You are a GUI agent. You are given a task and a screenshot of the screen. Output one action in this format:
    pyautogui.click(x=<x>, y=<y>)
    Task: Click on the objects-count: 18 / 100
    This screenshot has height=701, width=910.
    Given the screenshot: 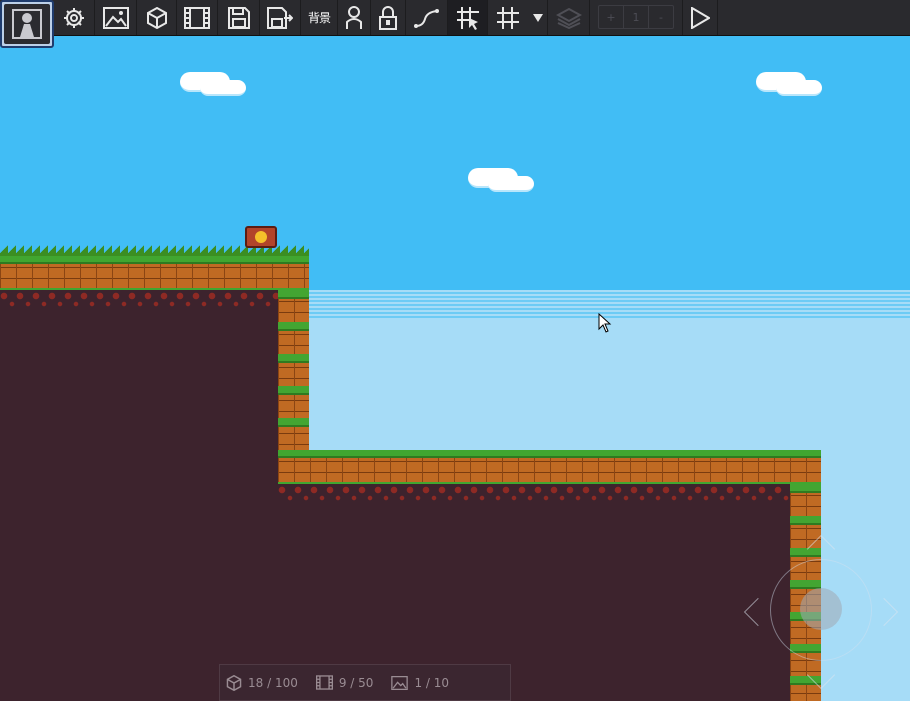 What is the action you would take?
    pyautogui.click(x=262, y=682)
    